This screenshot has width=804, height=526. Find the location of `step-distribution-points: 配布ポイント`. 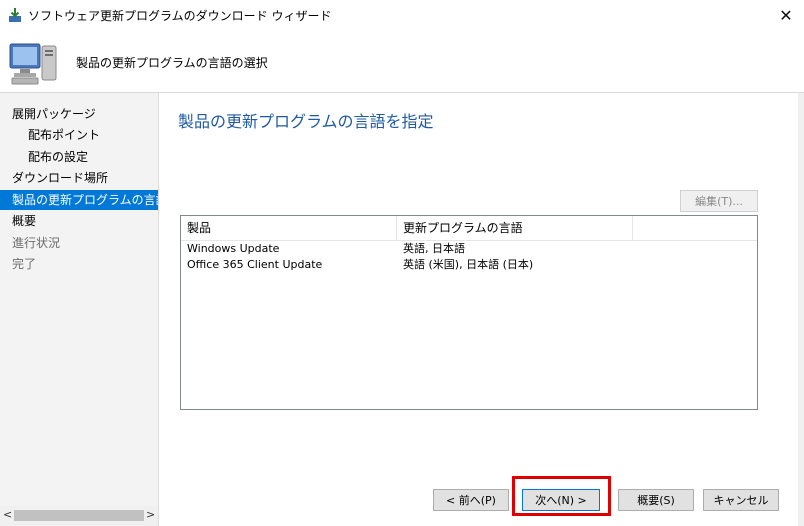

step-distribution-points: 配布ポイント is located at coordinates (79, 135).